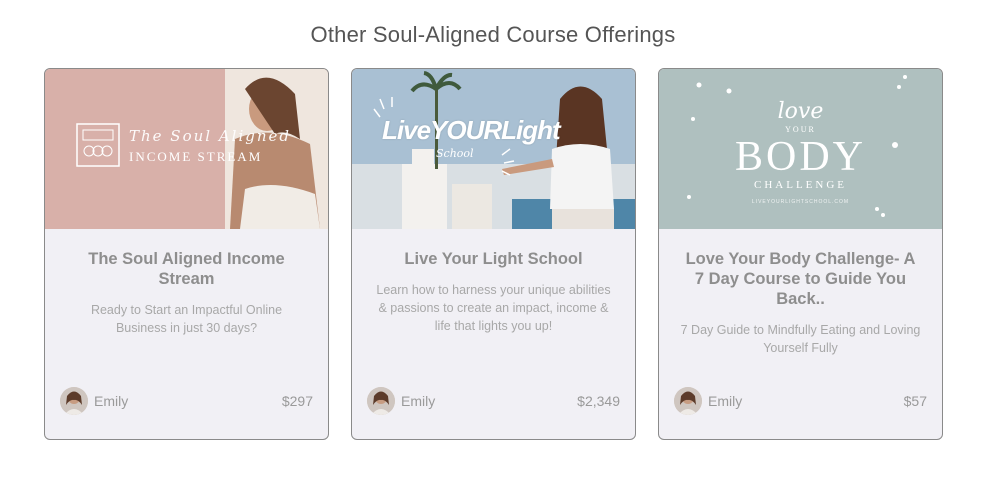  Describe the element at coordinates (493, 259) in the screenshot. I see `course-title: Live Your Light School` at that location.